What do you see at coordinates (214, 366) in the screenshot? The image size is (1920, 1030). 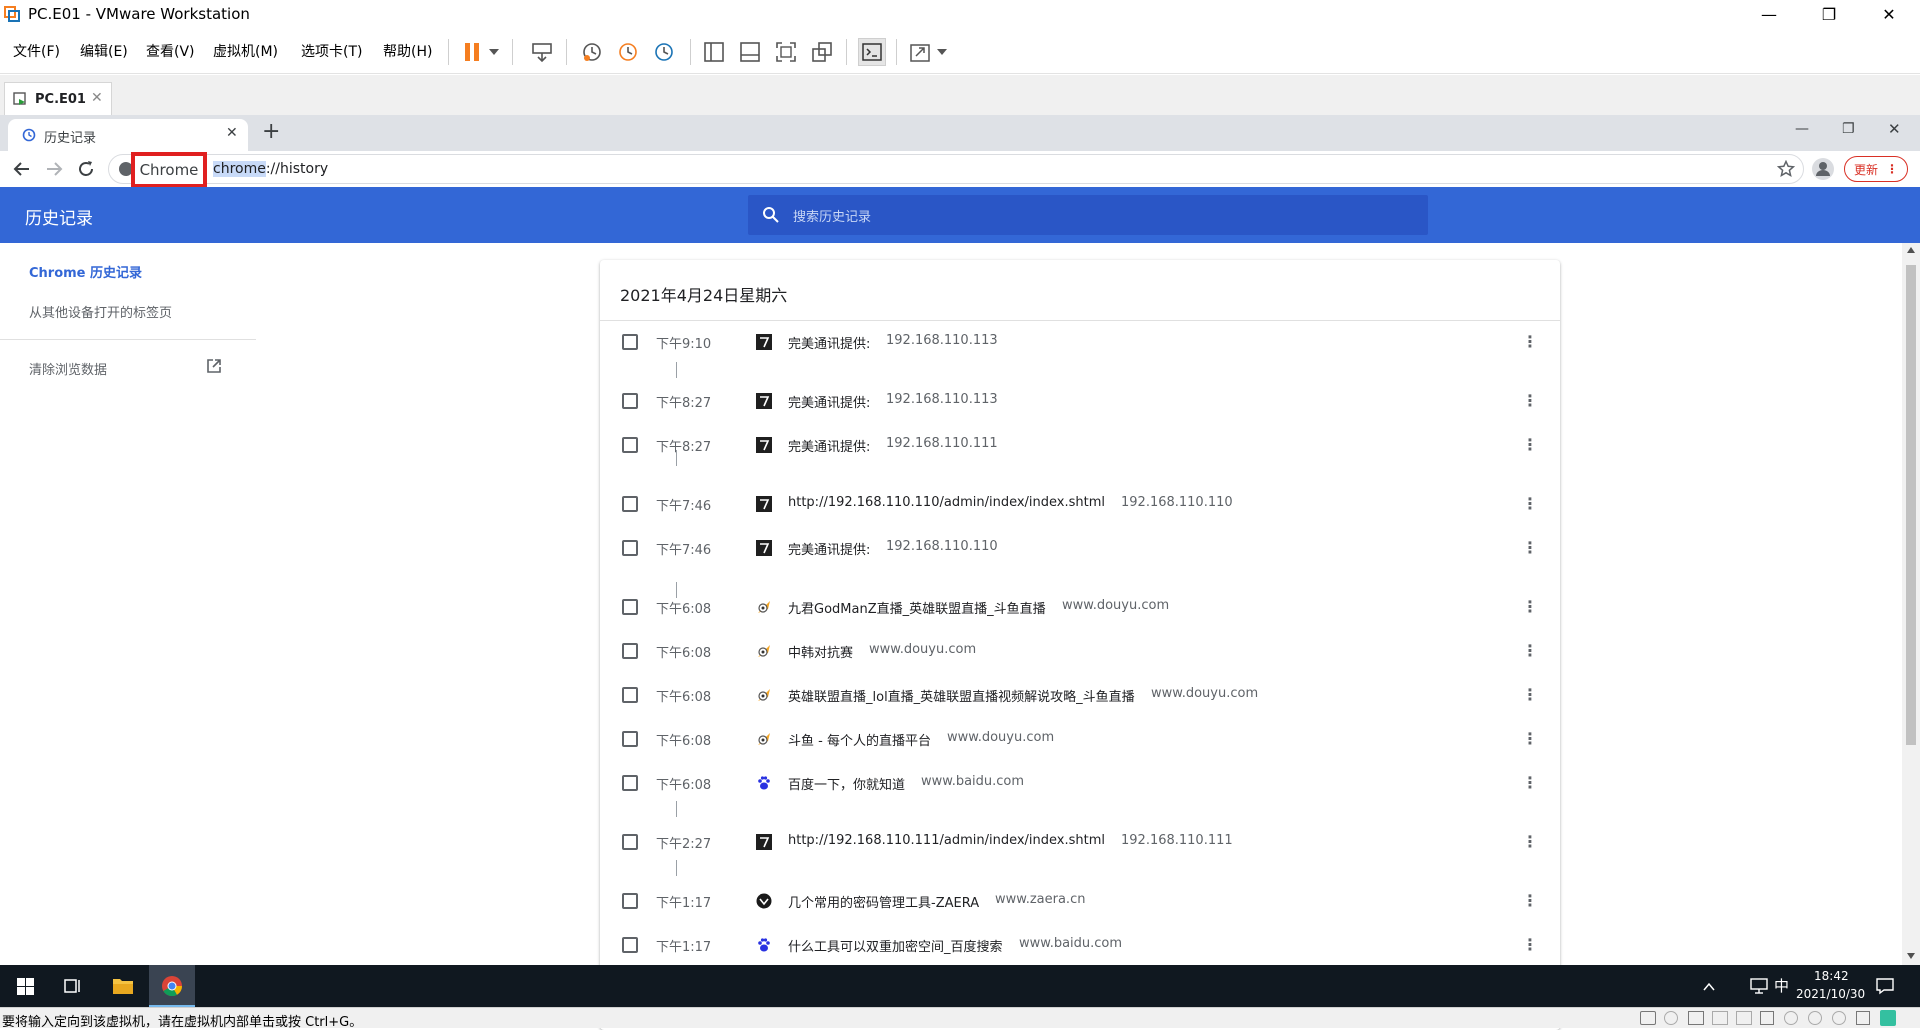 I see `open-in-new-icon` at bounding box center [214, 366].